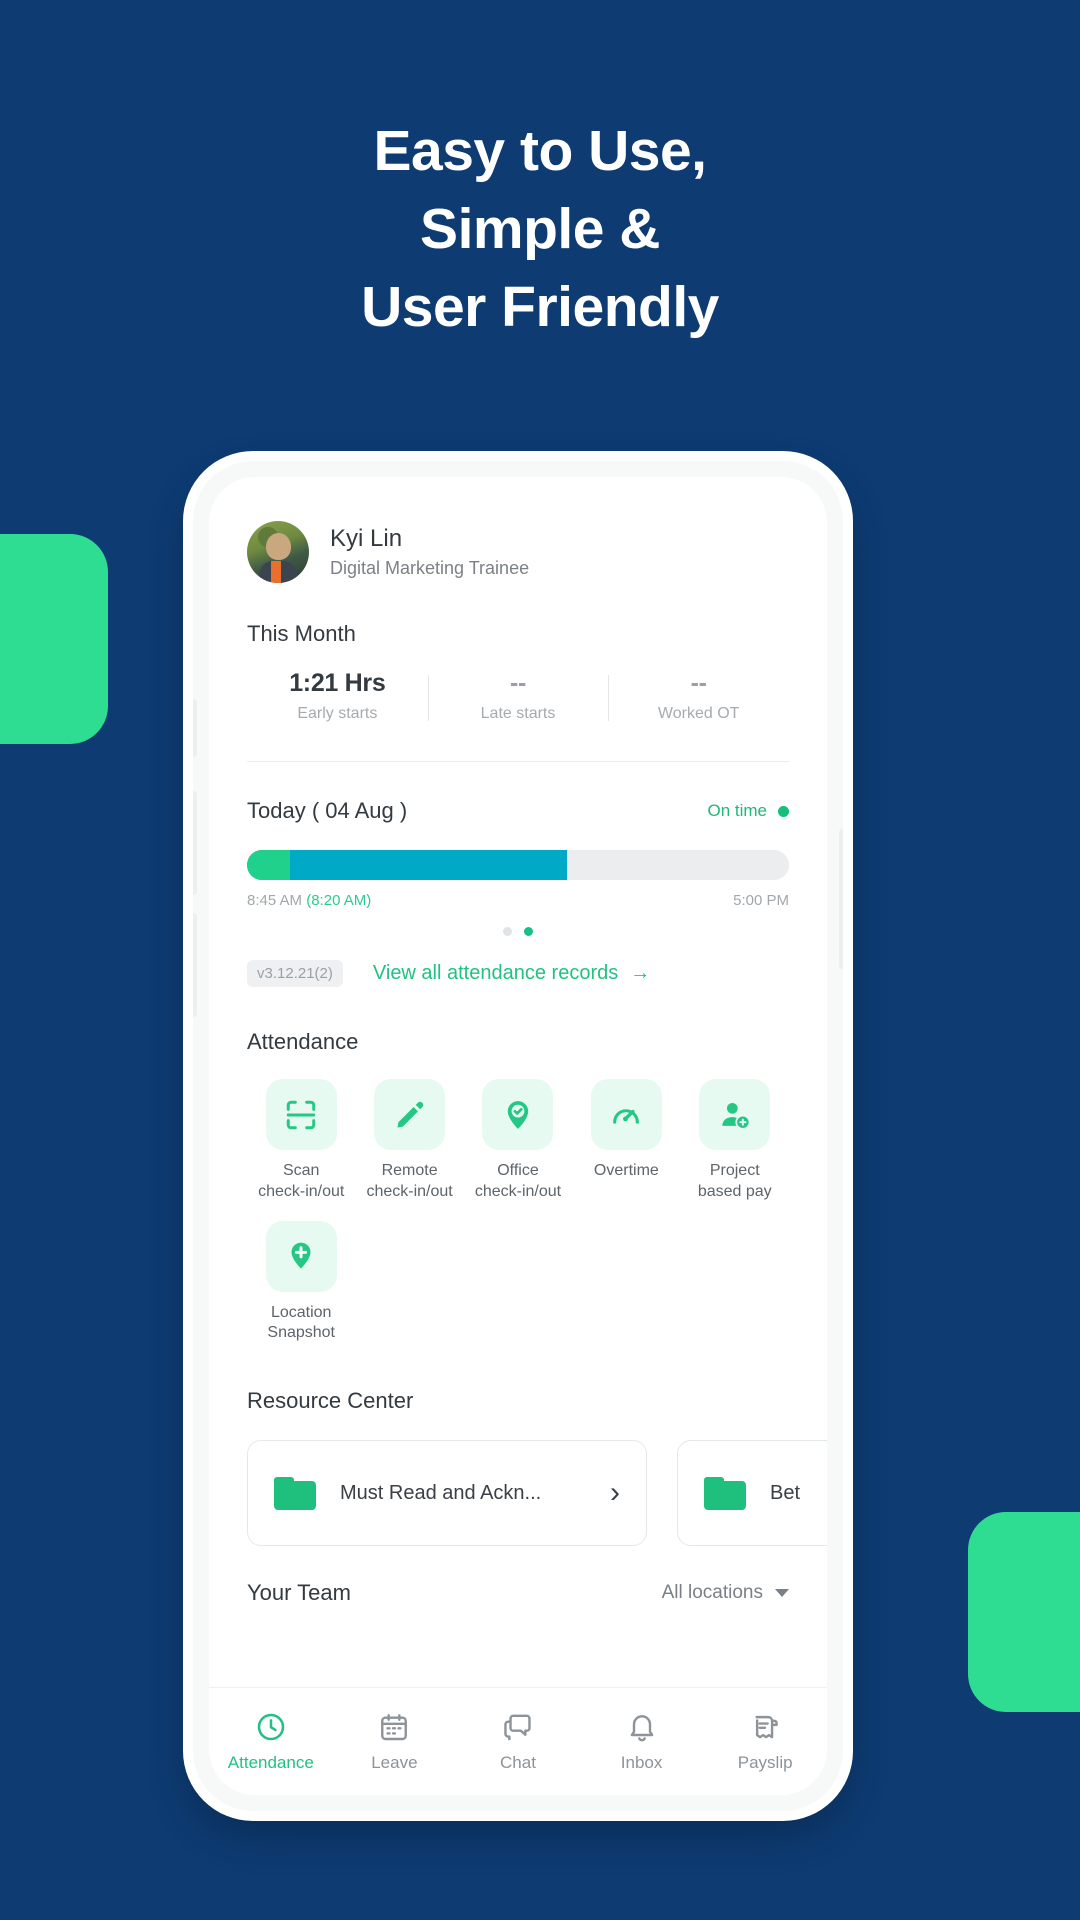 The image size is (1080, 1920). What do you see at coordinates (394, 1762) in the screenshot?
I see `nav-label: Leave` at bounding box center [394, 1762].